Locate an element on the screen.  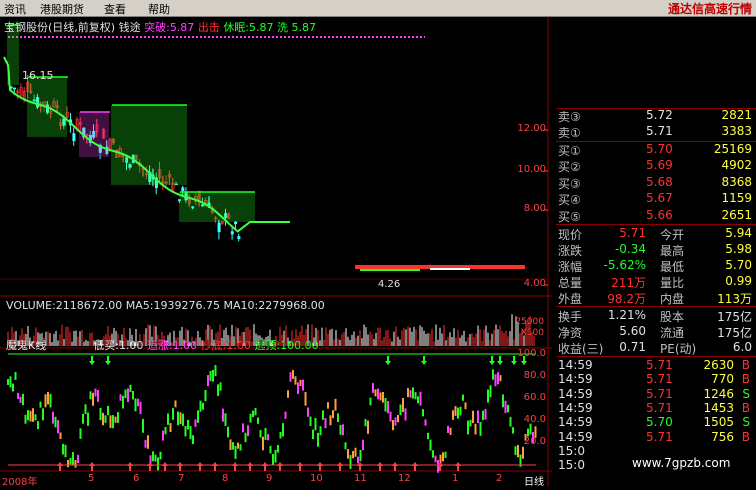
bottom-value: 1.00 is located at coordinates (238, 345).